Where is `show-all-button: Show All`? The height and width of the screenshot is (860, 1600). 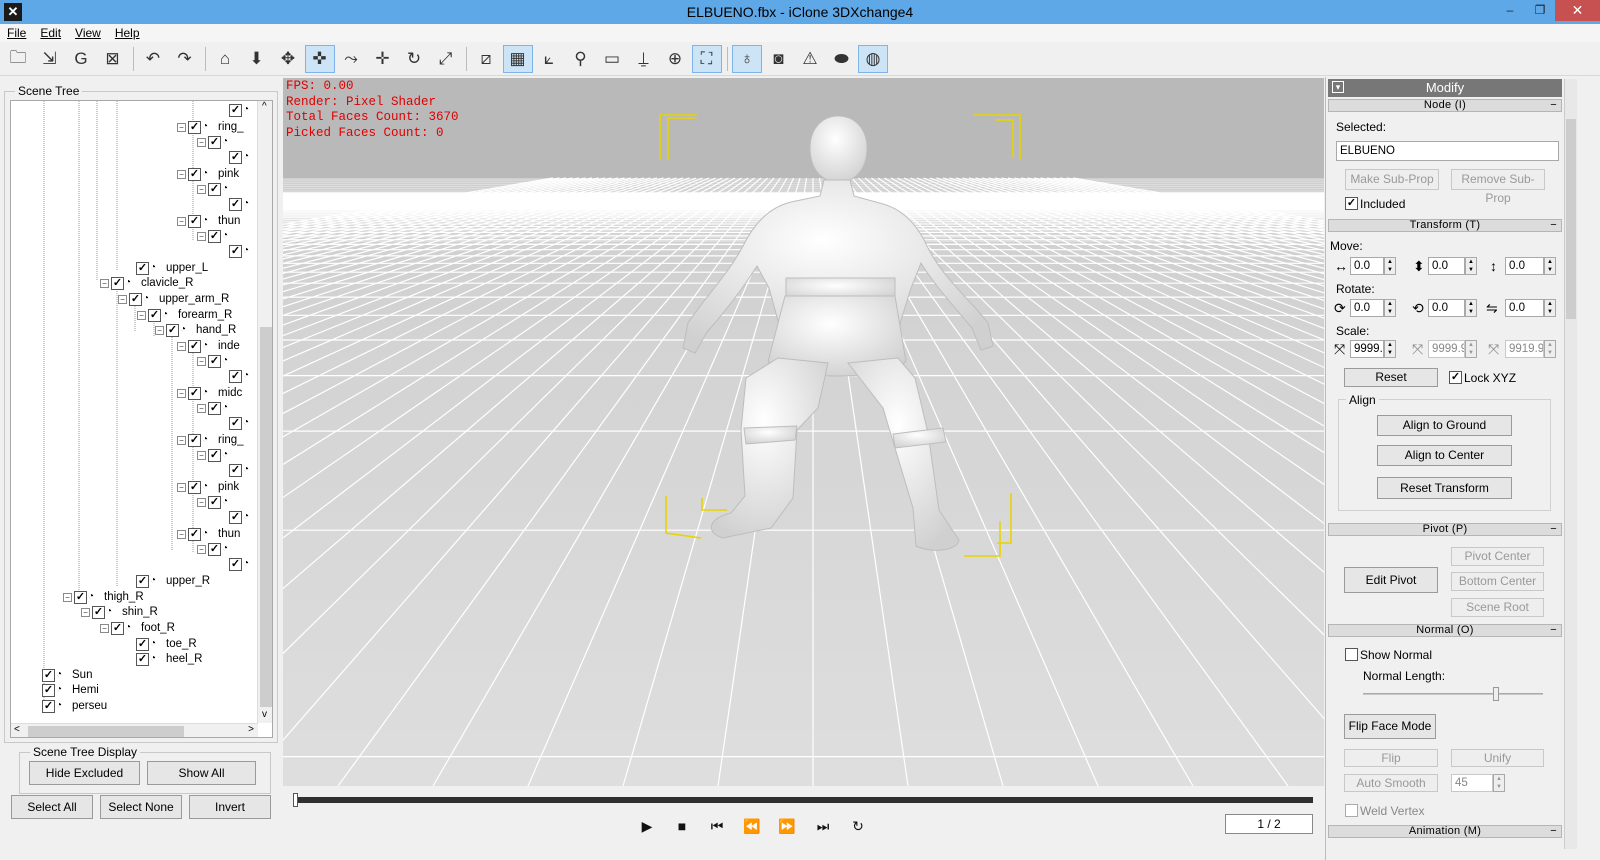 show-all-button: Show All is located at coordinates (201, 773).